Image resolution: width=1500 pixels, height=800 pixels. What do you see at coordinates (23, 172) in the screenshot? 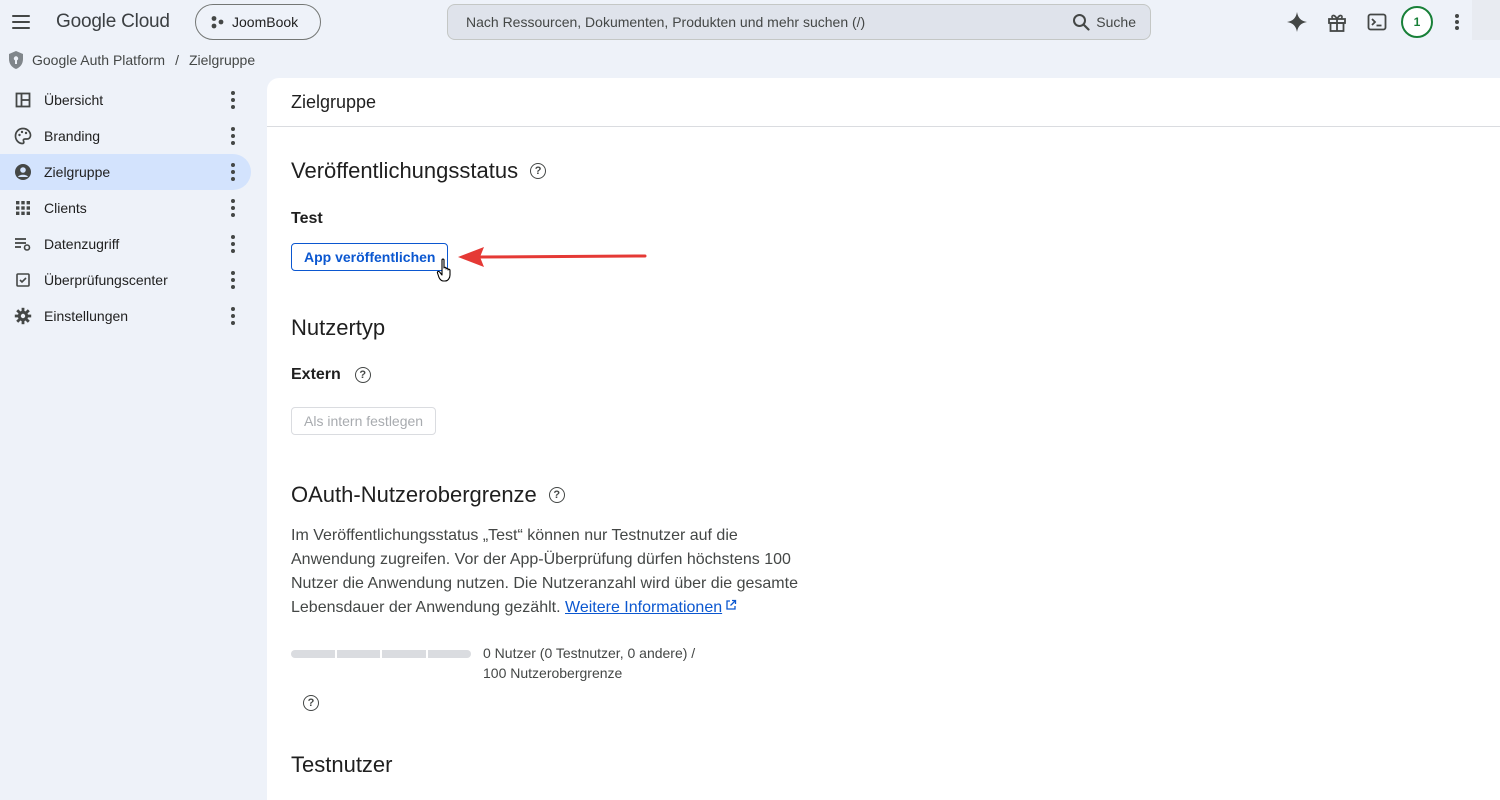
I see `person-circle-icon` at bounding box center [23, 172].